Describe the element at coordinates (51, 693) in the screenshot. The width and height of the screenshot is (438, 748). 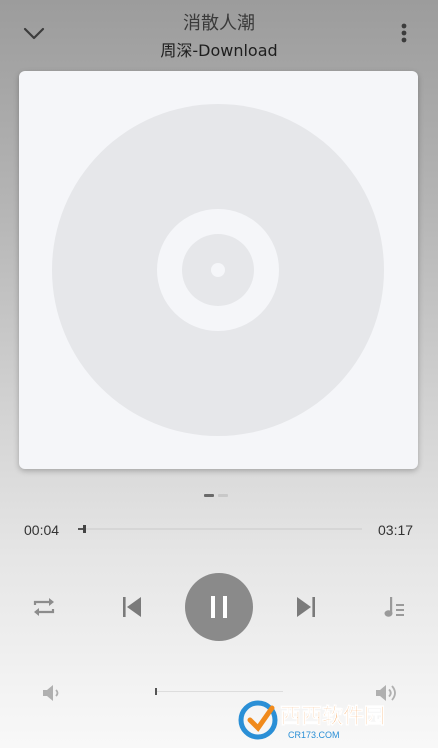
I see `volume-low-icon` at that location.